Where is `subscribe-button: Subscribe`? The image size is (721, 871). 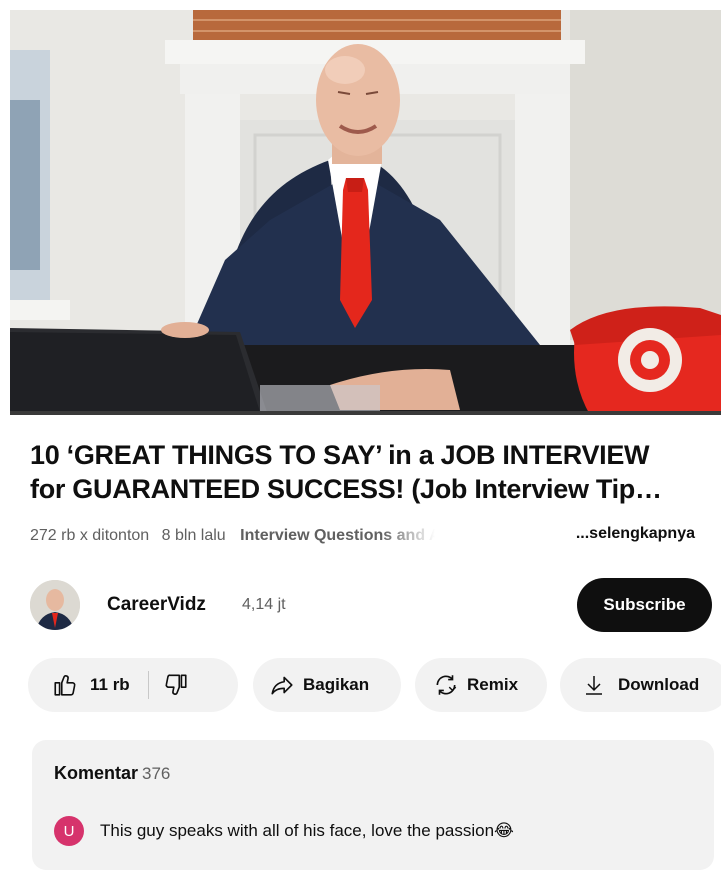 subscribe-button: Subscribe is located at coordinates (644, 605).